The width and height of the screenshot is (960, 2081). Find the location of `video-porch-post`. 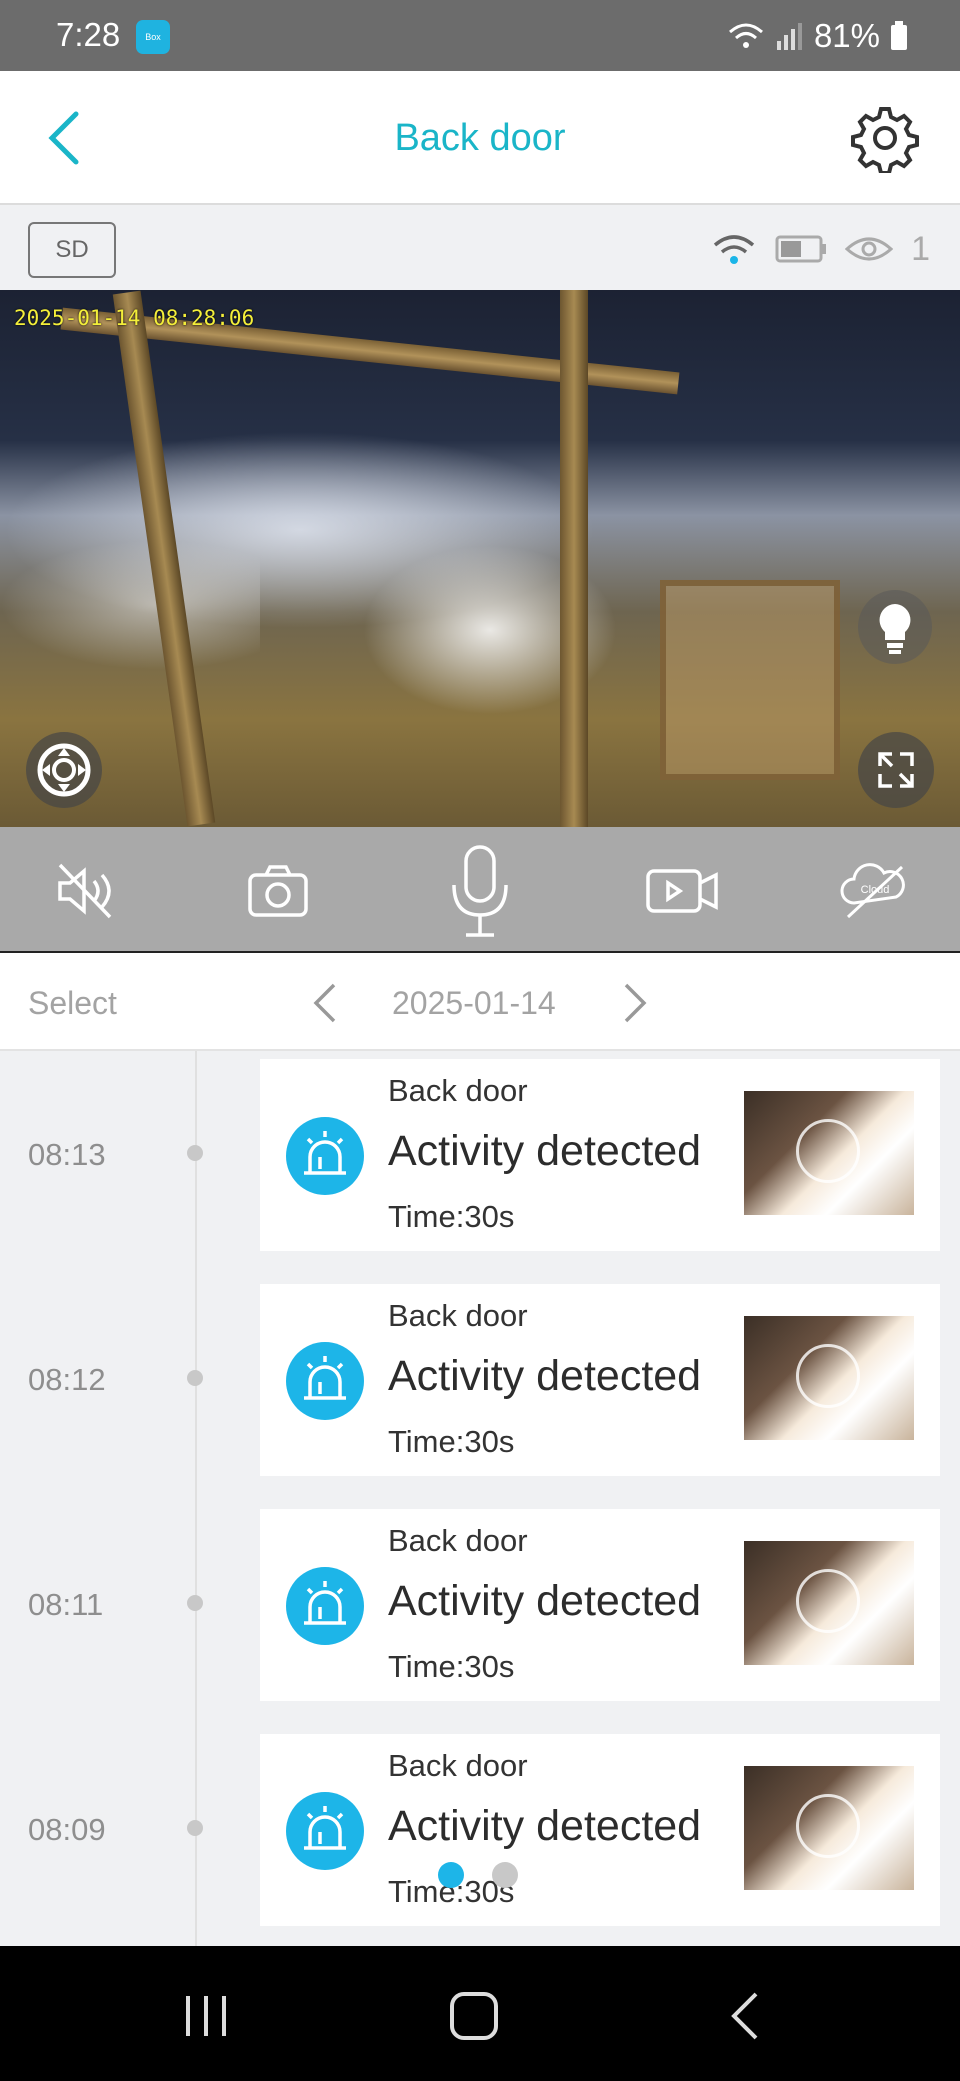

video-porch-post is located at coordinates (574, 558).